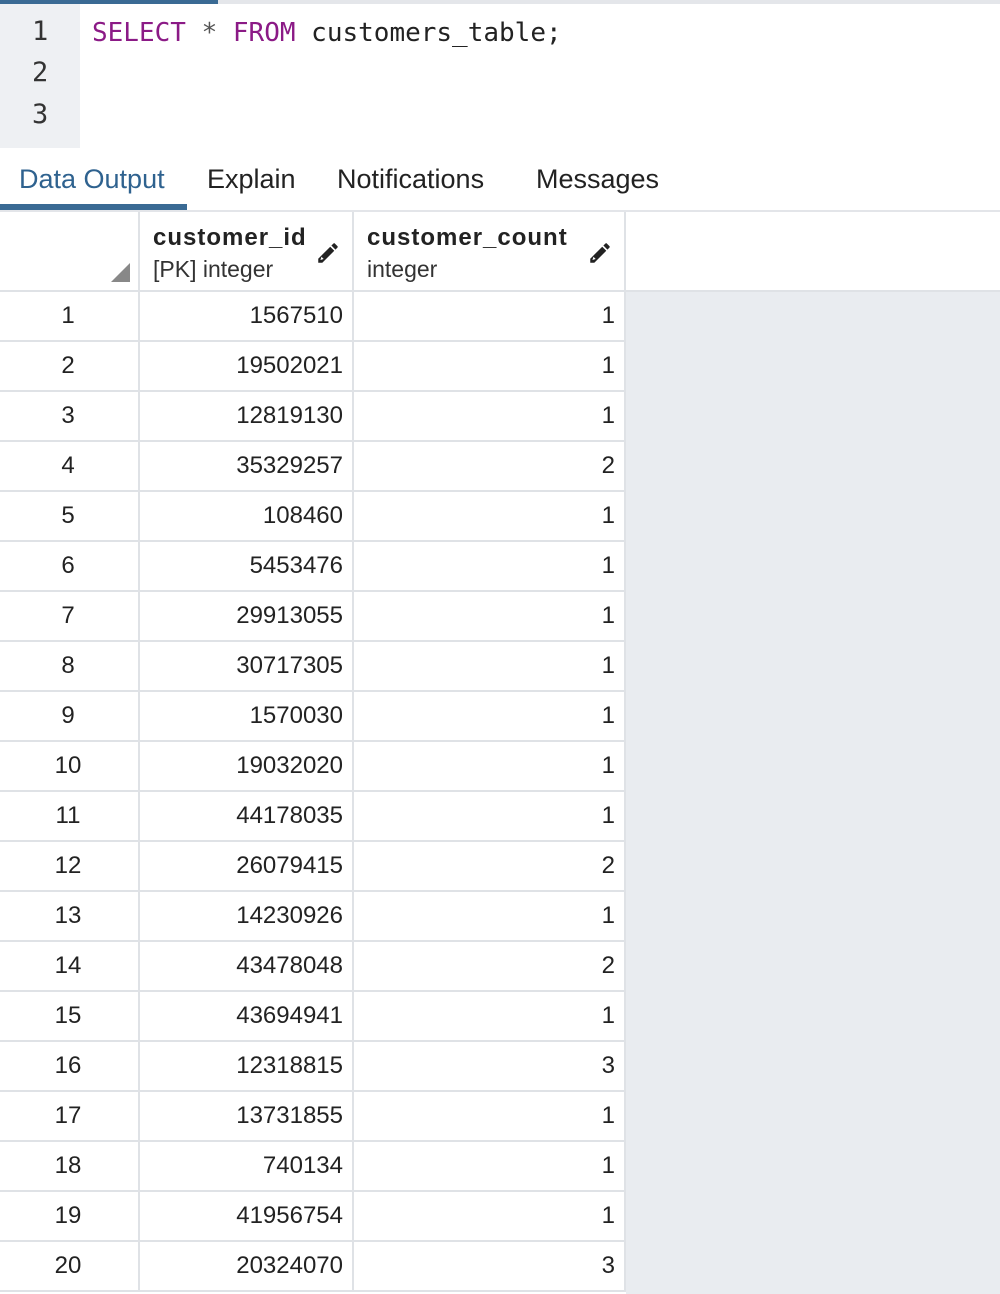  What do you see at coordinates (264, 33) in the screenshot?
I see `sql-keyword-from: FROM` at bounding box center [264, 33].